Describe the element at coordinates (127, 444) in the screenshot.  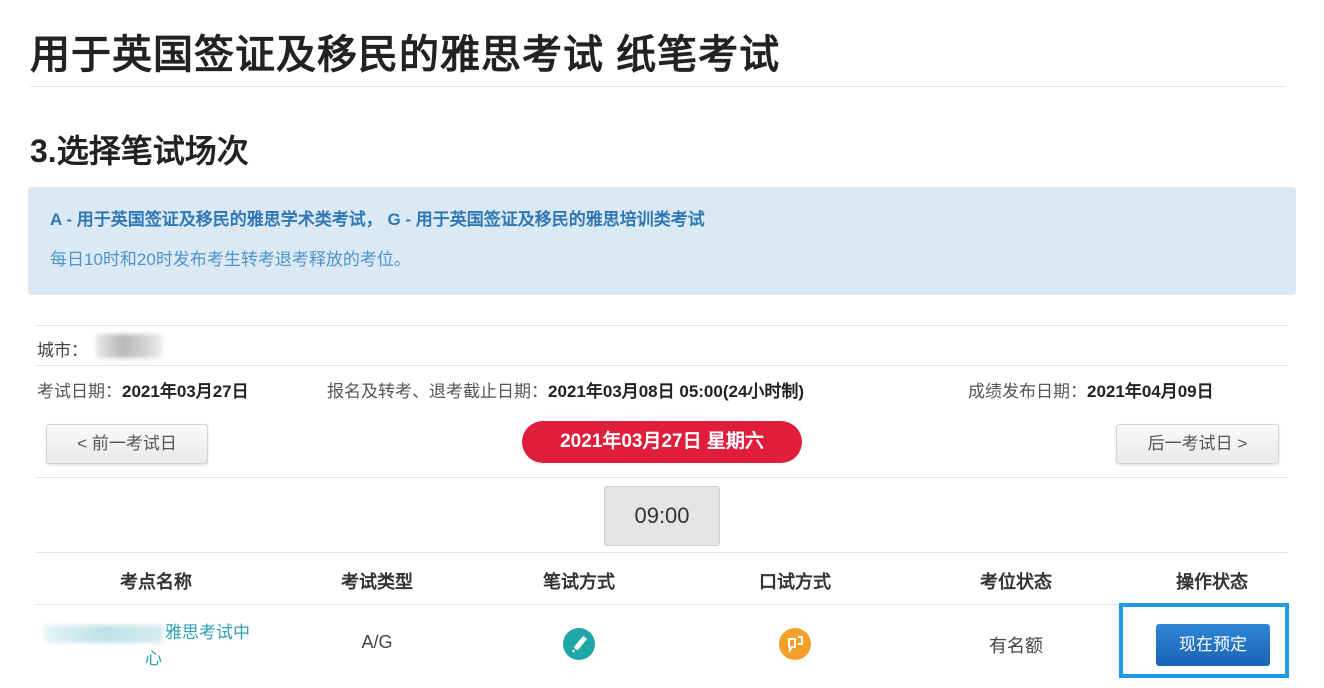
I see `prev-exam-day-button: < 前一考试日` at that location.